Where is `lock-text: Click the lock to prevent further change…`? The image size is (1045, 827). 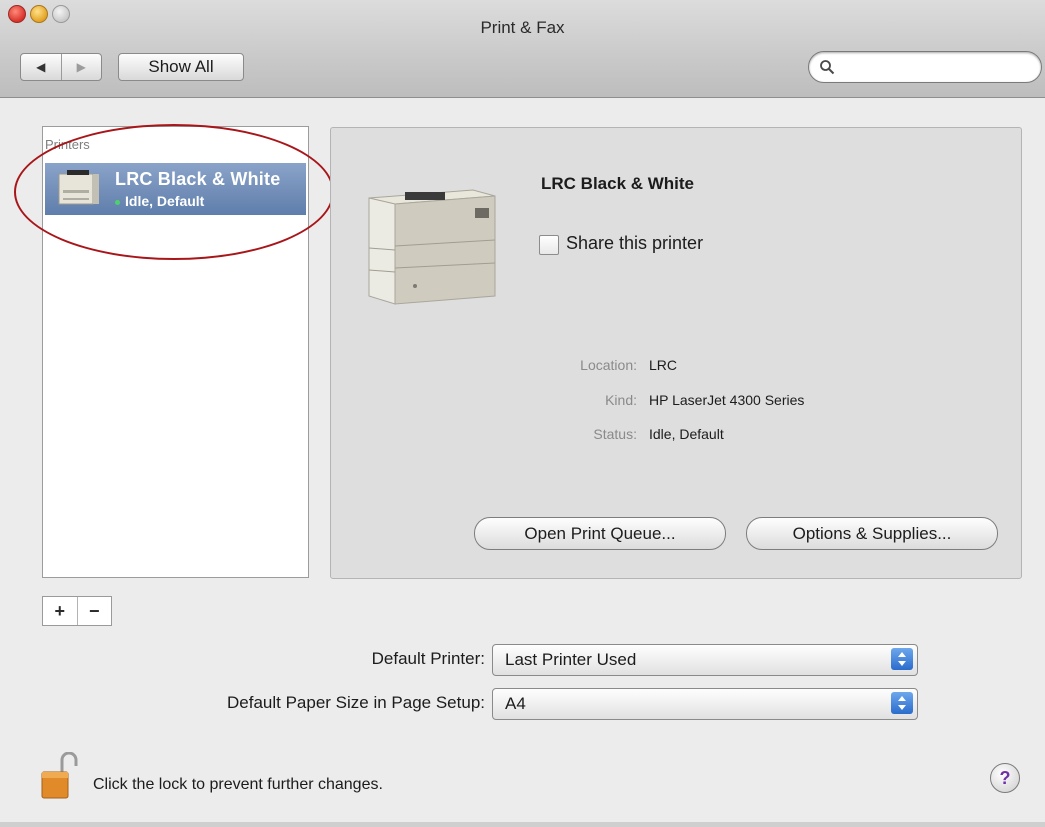
lock-text: Click the lock to prevent further change… is located at coordinates (238, 784).